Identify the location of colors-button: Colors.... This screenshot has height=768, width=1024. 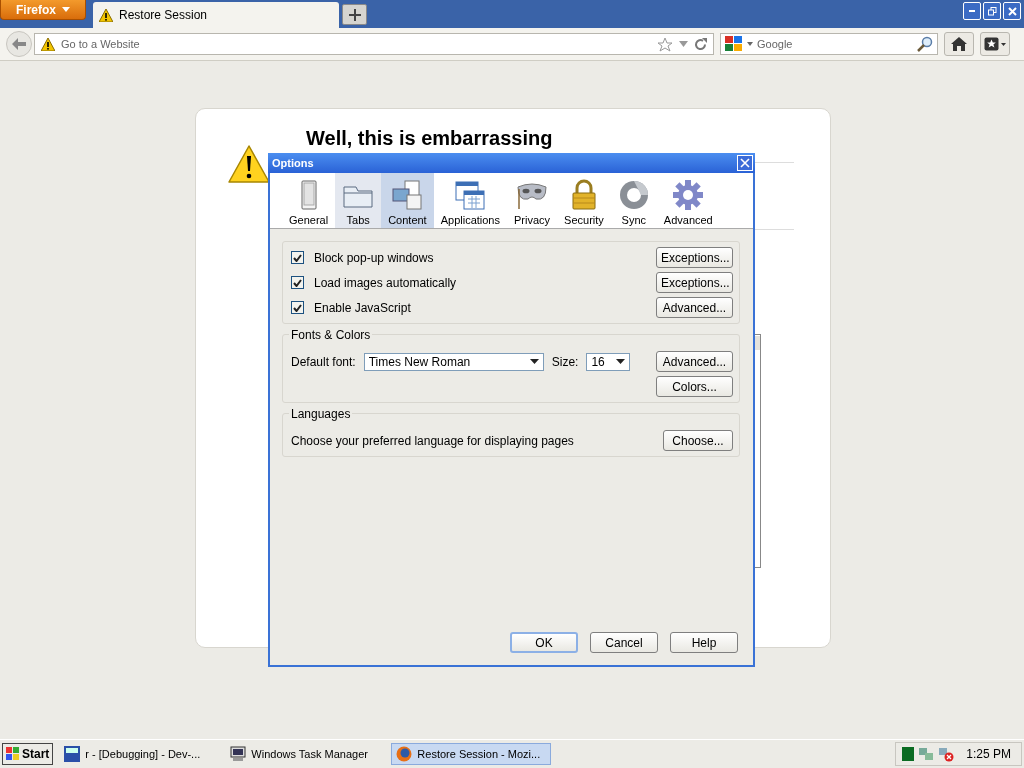
(694, 386).